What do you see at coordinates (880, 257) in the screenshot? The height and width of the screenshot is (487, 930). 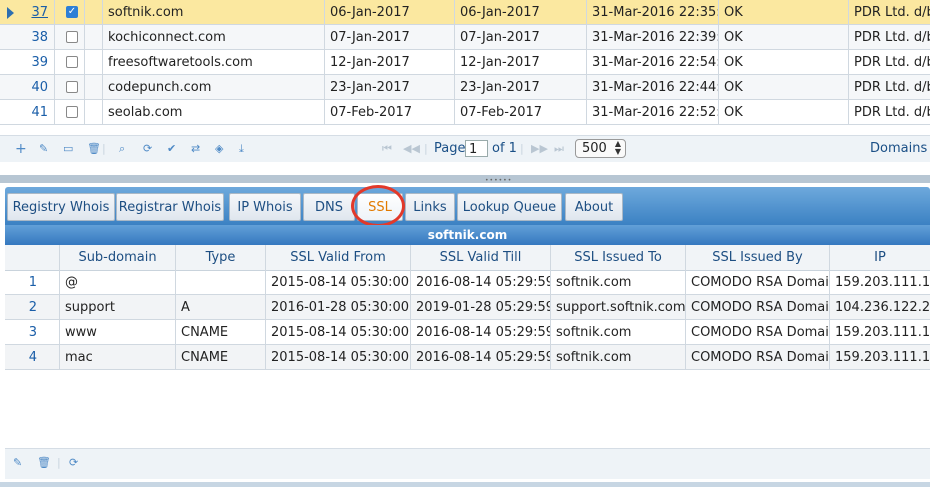 I see `column-header: IP` at bounding box center [880, 257].